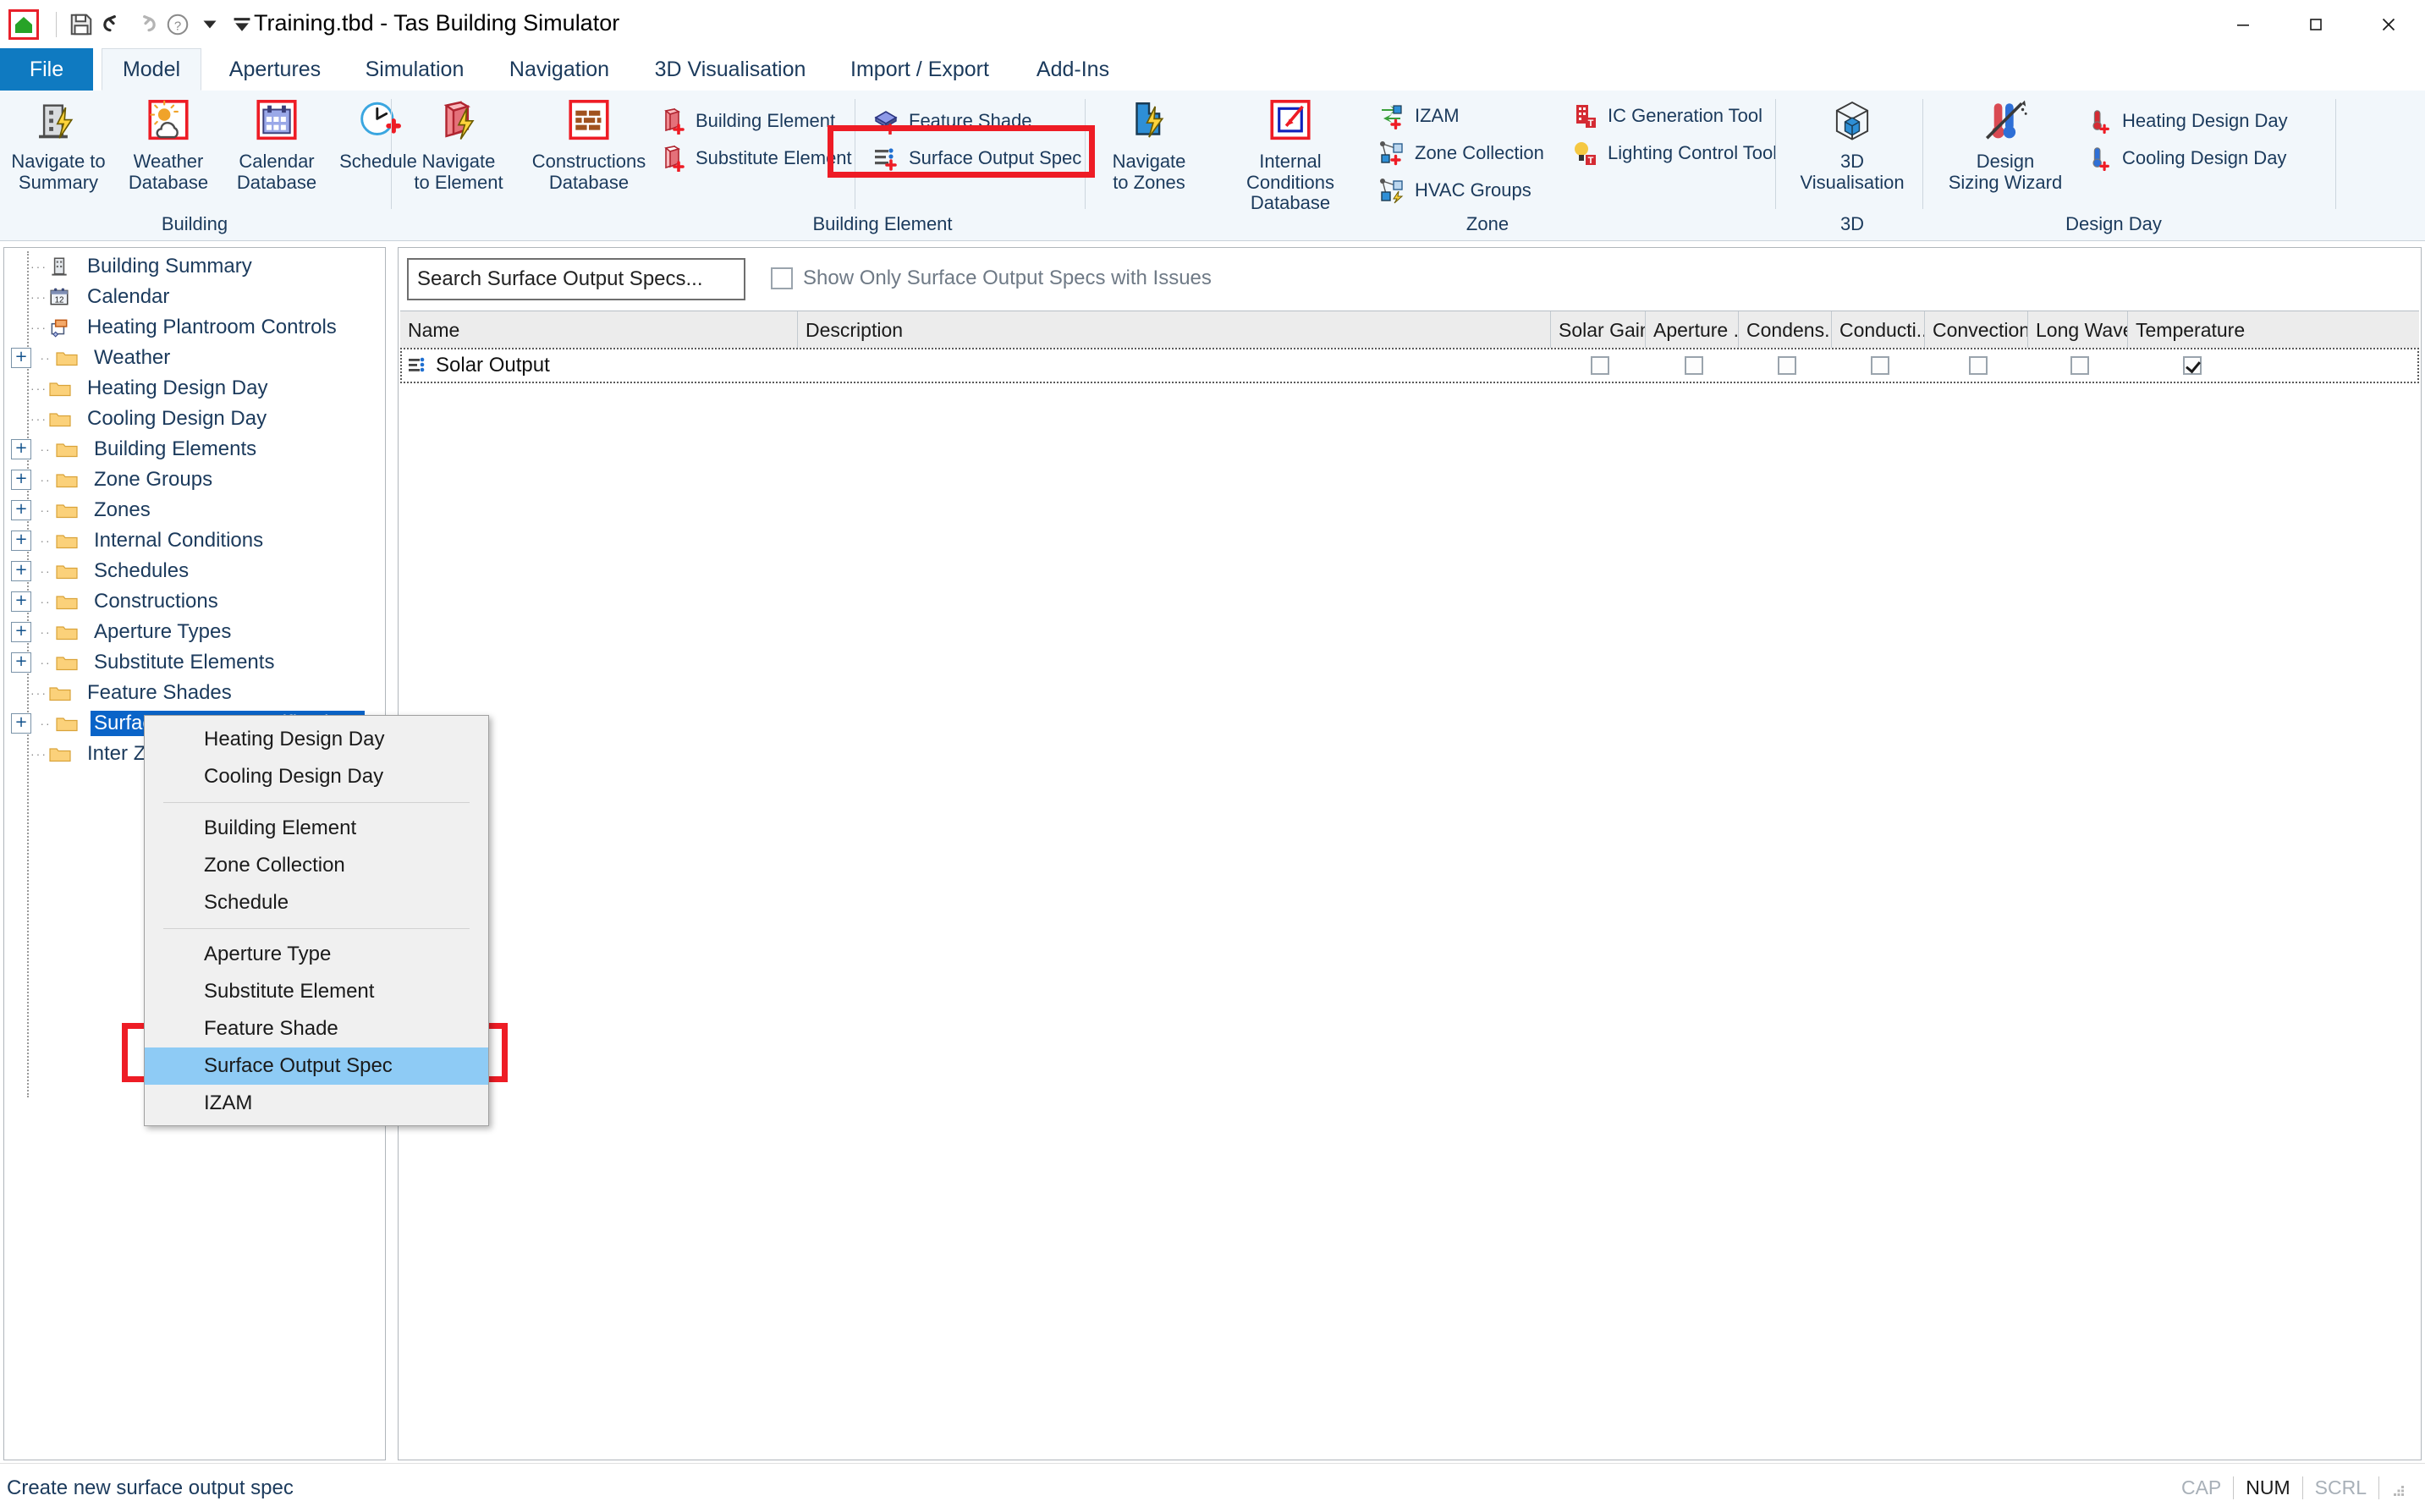 The height and width of the screenshot is (1512, 2425). Describe the element at coordinates (195, 450) in the screenshot. I see `tree-item-building-elements: + ·· Building Elements` at that location.